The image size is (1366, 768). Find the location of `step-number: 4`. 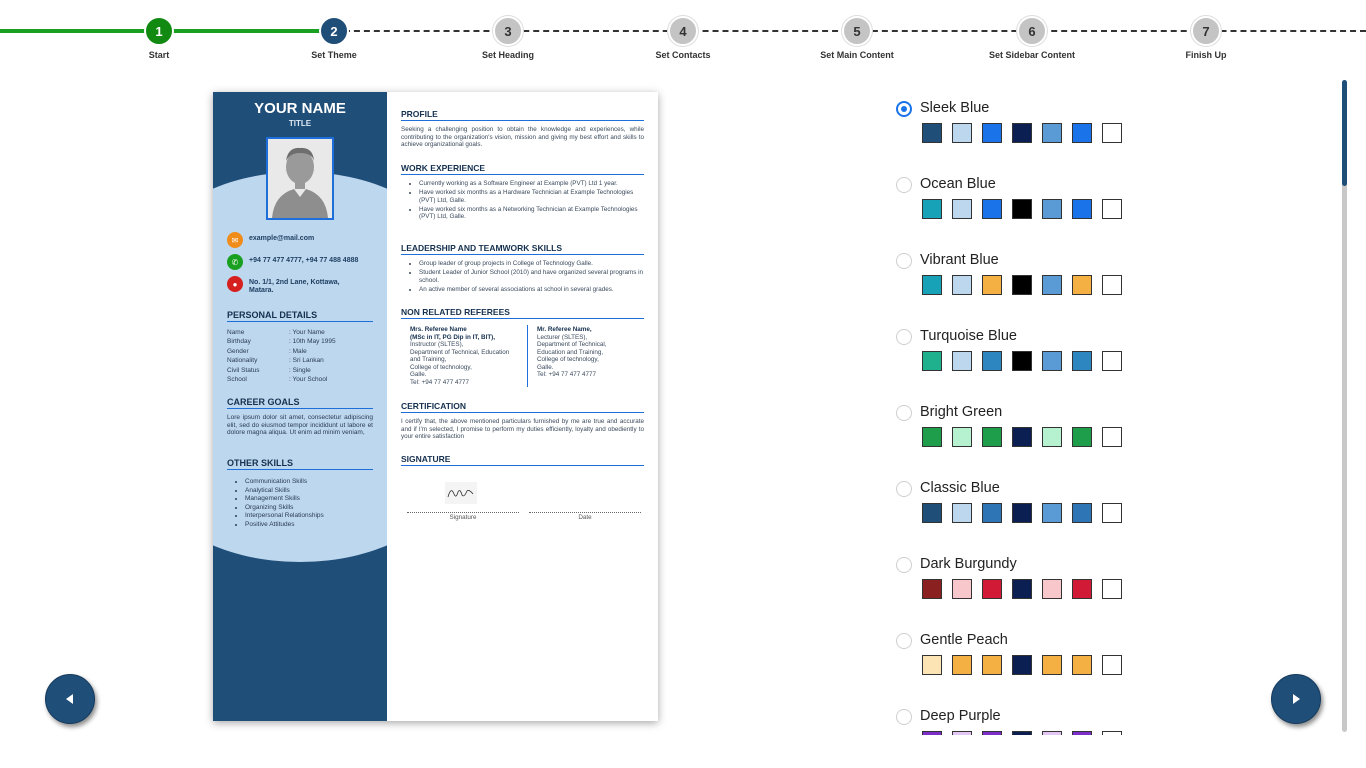

step-number: 4 is located at coordinates (683, 31).